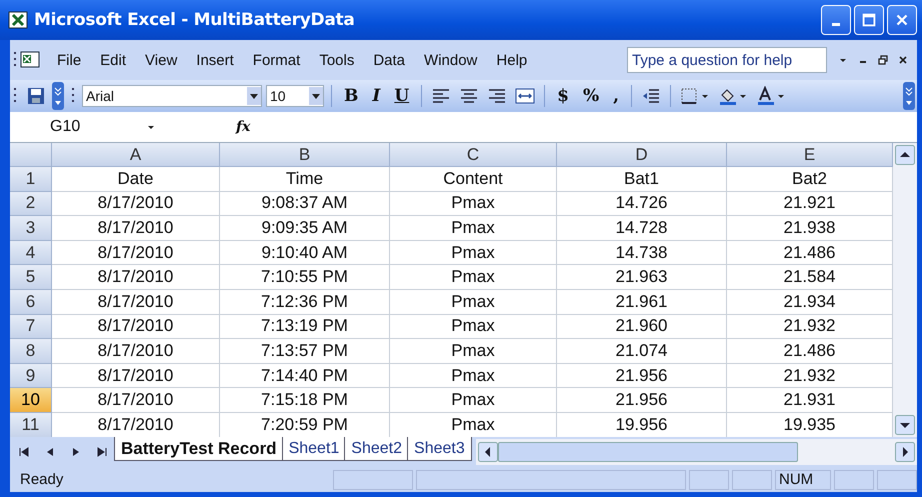 The image size is (922, 497). I want to click on table-cell: 21.074, so click(642, 351).